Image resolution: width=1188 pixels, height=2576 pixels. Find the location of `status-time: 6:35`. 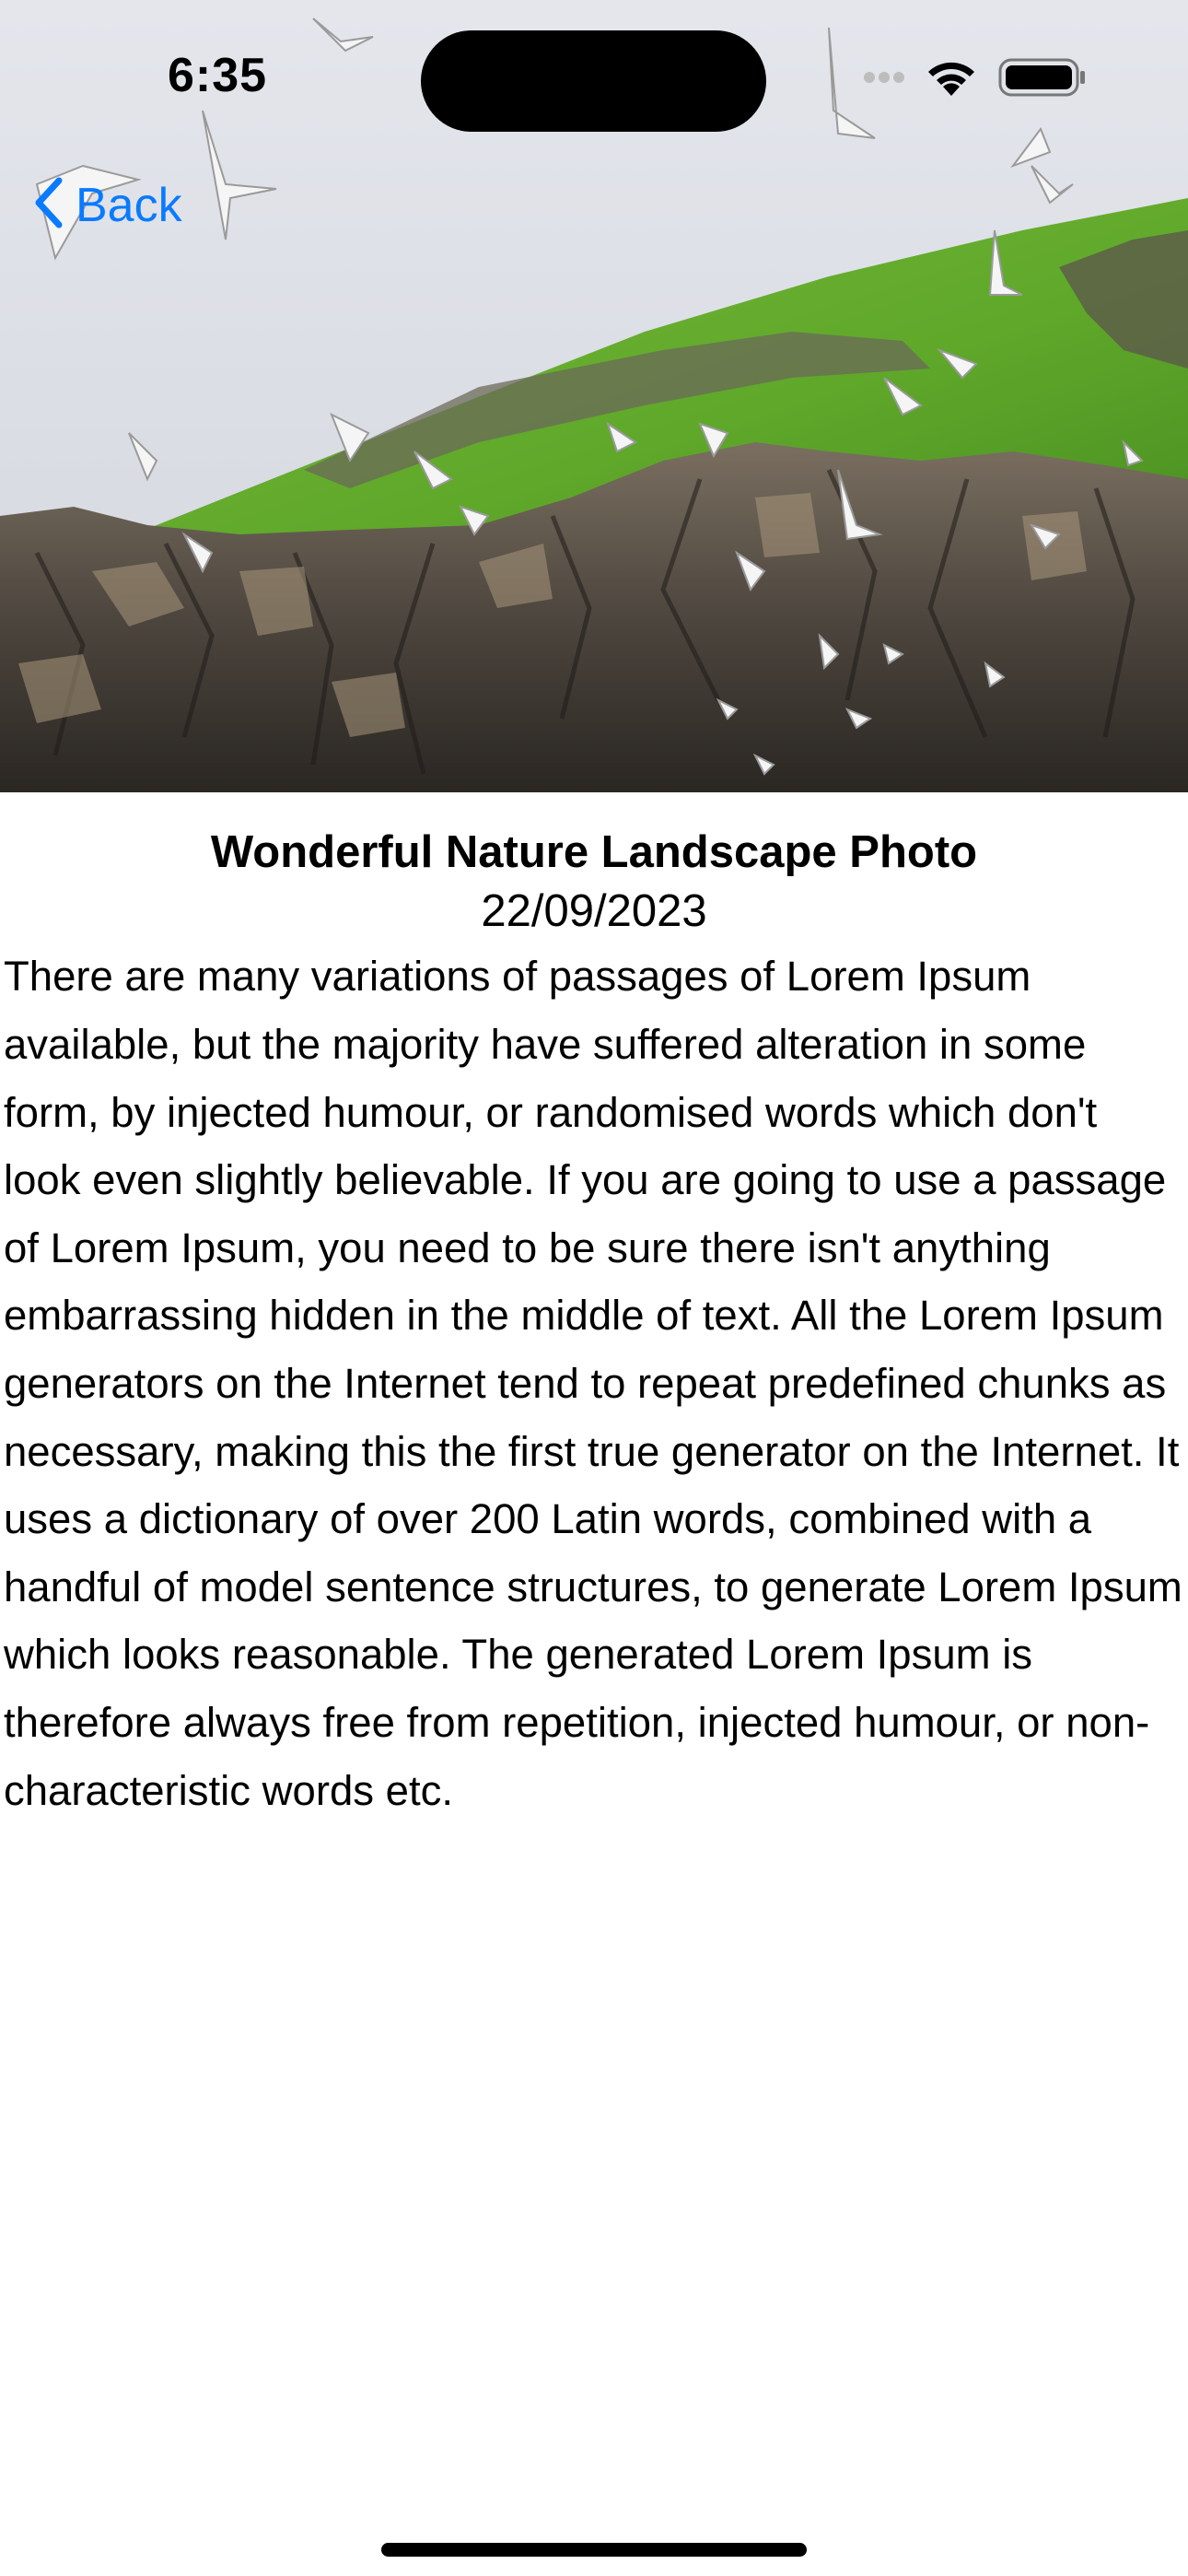

status-time: 6:35 is located at coordinates (218, 75).